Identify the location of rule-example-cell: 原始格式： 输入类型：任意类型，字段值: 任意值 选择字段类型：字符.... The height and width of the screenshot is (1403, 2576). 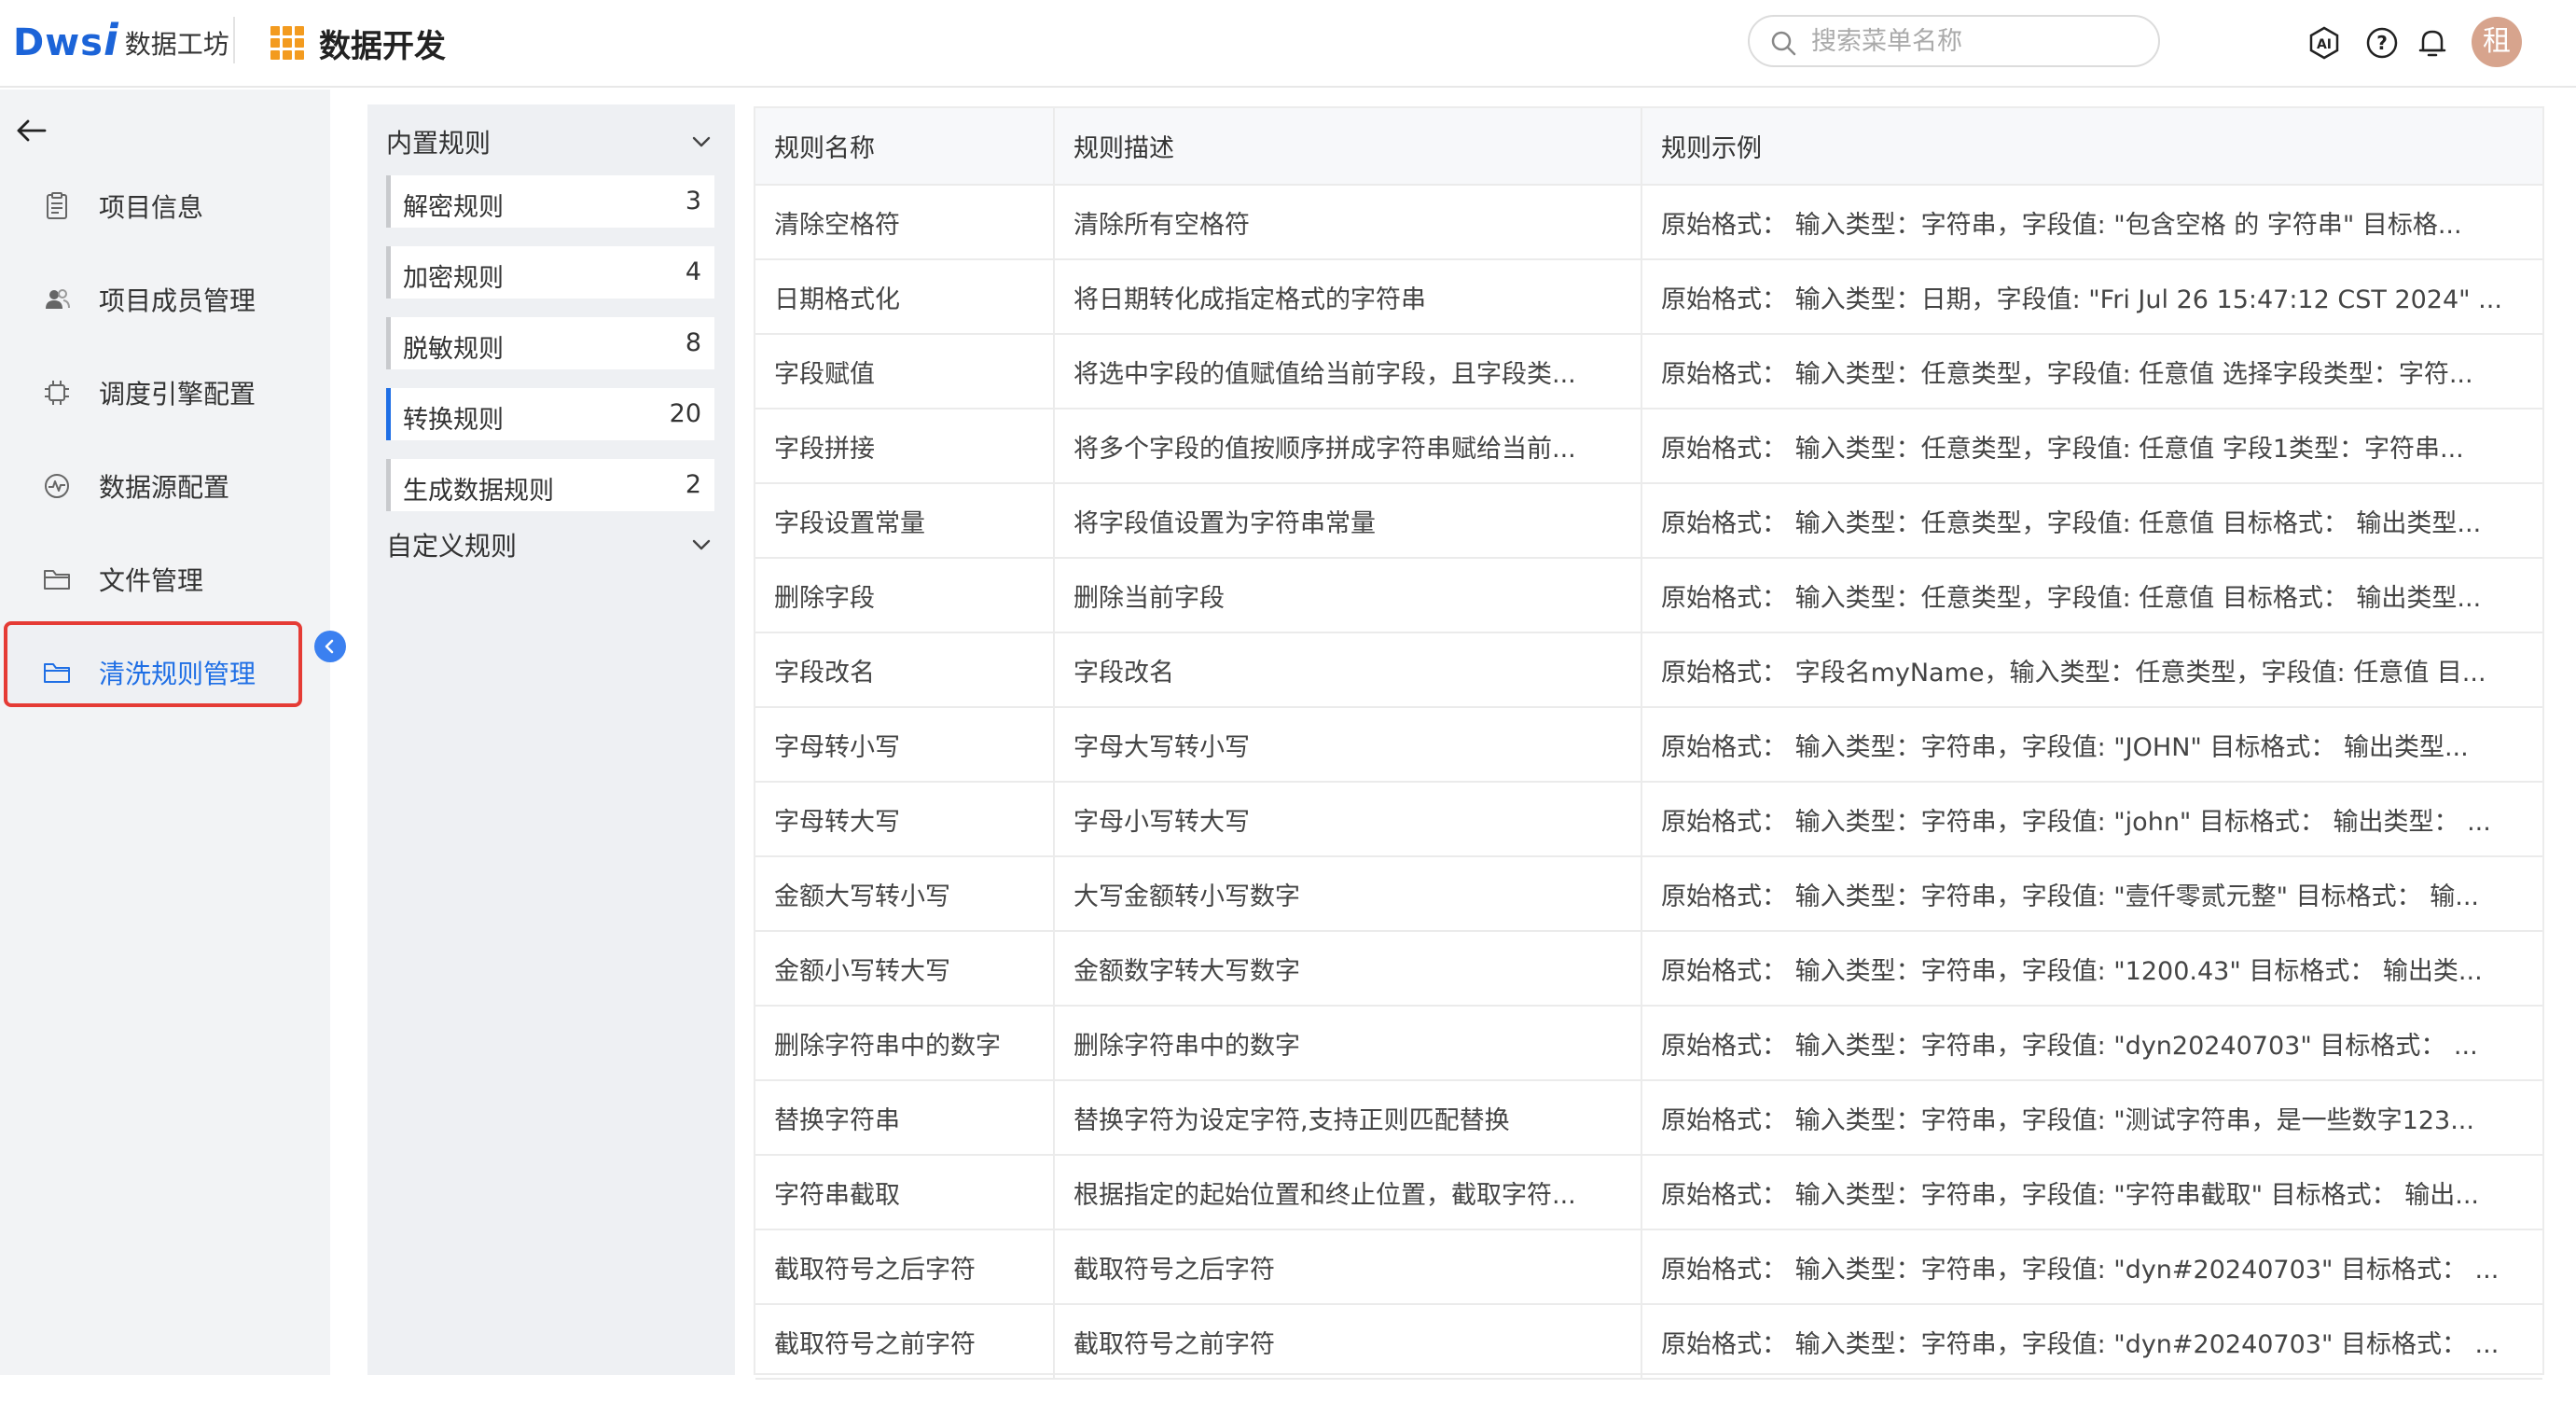
(2091, 372).